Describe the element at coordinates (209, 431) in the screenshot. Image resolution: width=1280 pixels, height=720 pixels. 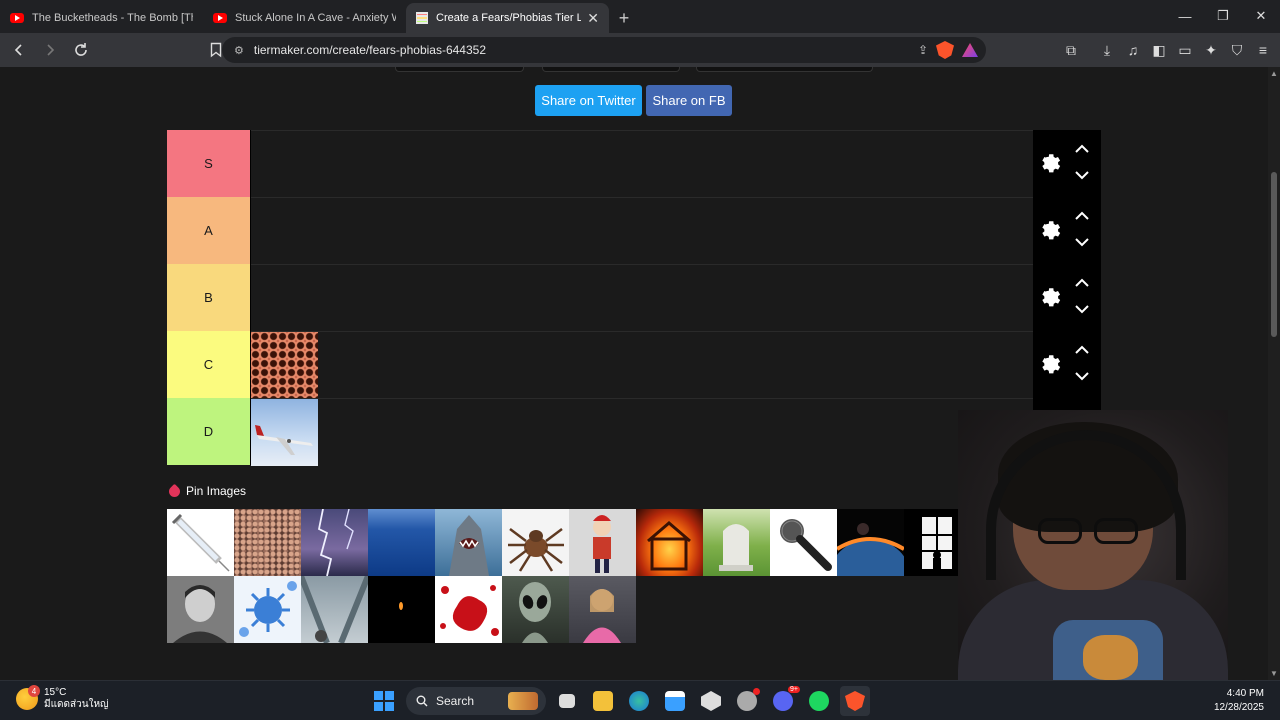
I see `tier-label: D` at that location.